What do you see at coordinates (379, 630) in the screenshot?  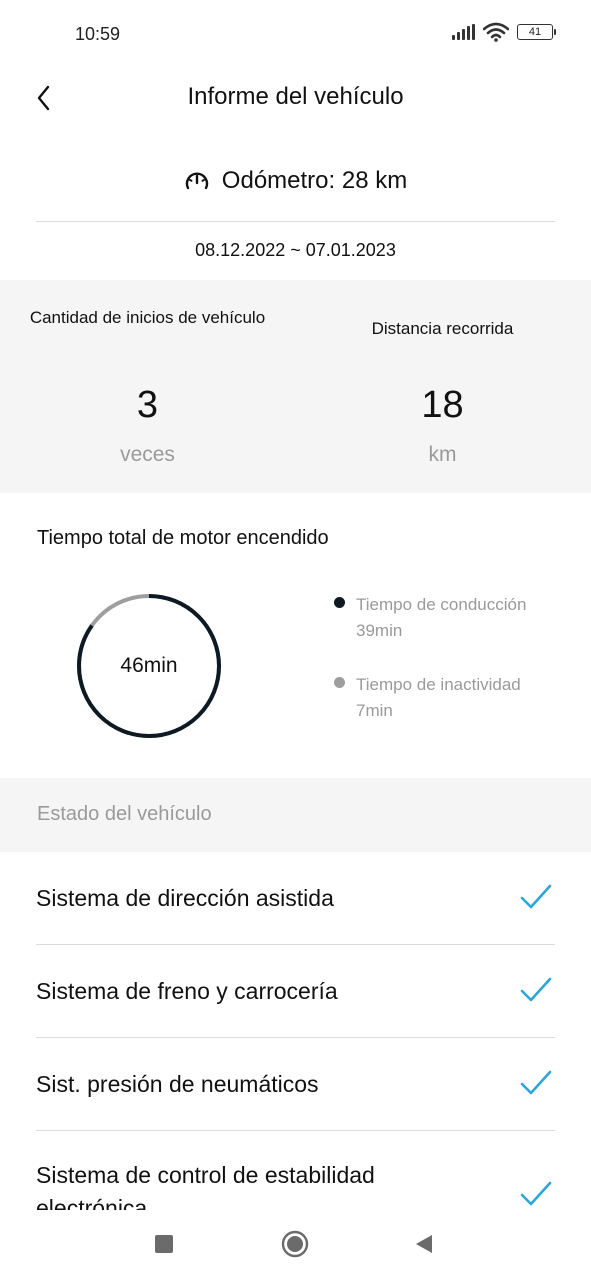 I see `legend-driving-value: 39min` at bounding box center [379, 630].